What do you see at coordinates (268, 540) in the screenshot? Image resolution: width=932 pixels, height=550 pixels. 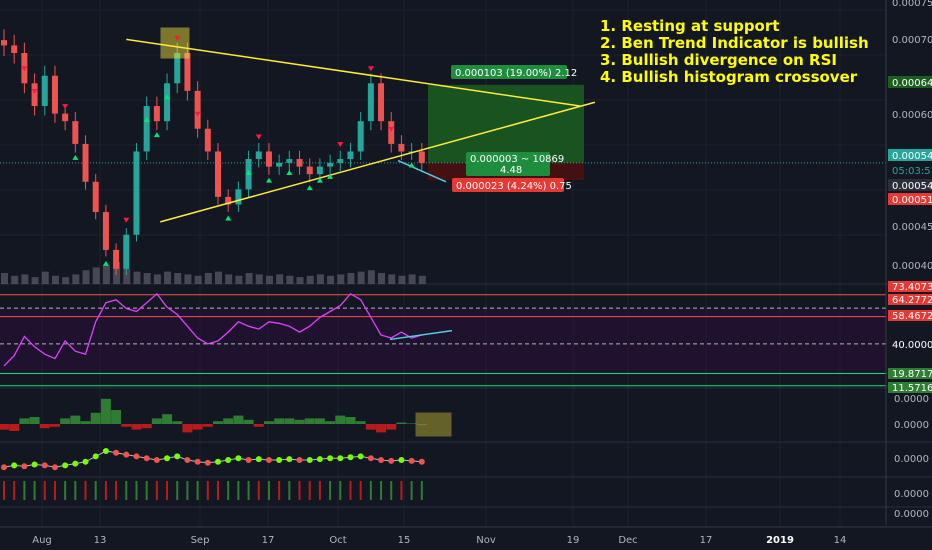 I see `time-tick-3: 17` at bounding box center [268, 540].